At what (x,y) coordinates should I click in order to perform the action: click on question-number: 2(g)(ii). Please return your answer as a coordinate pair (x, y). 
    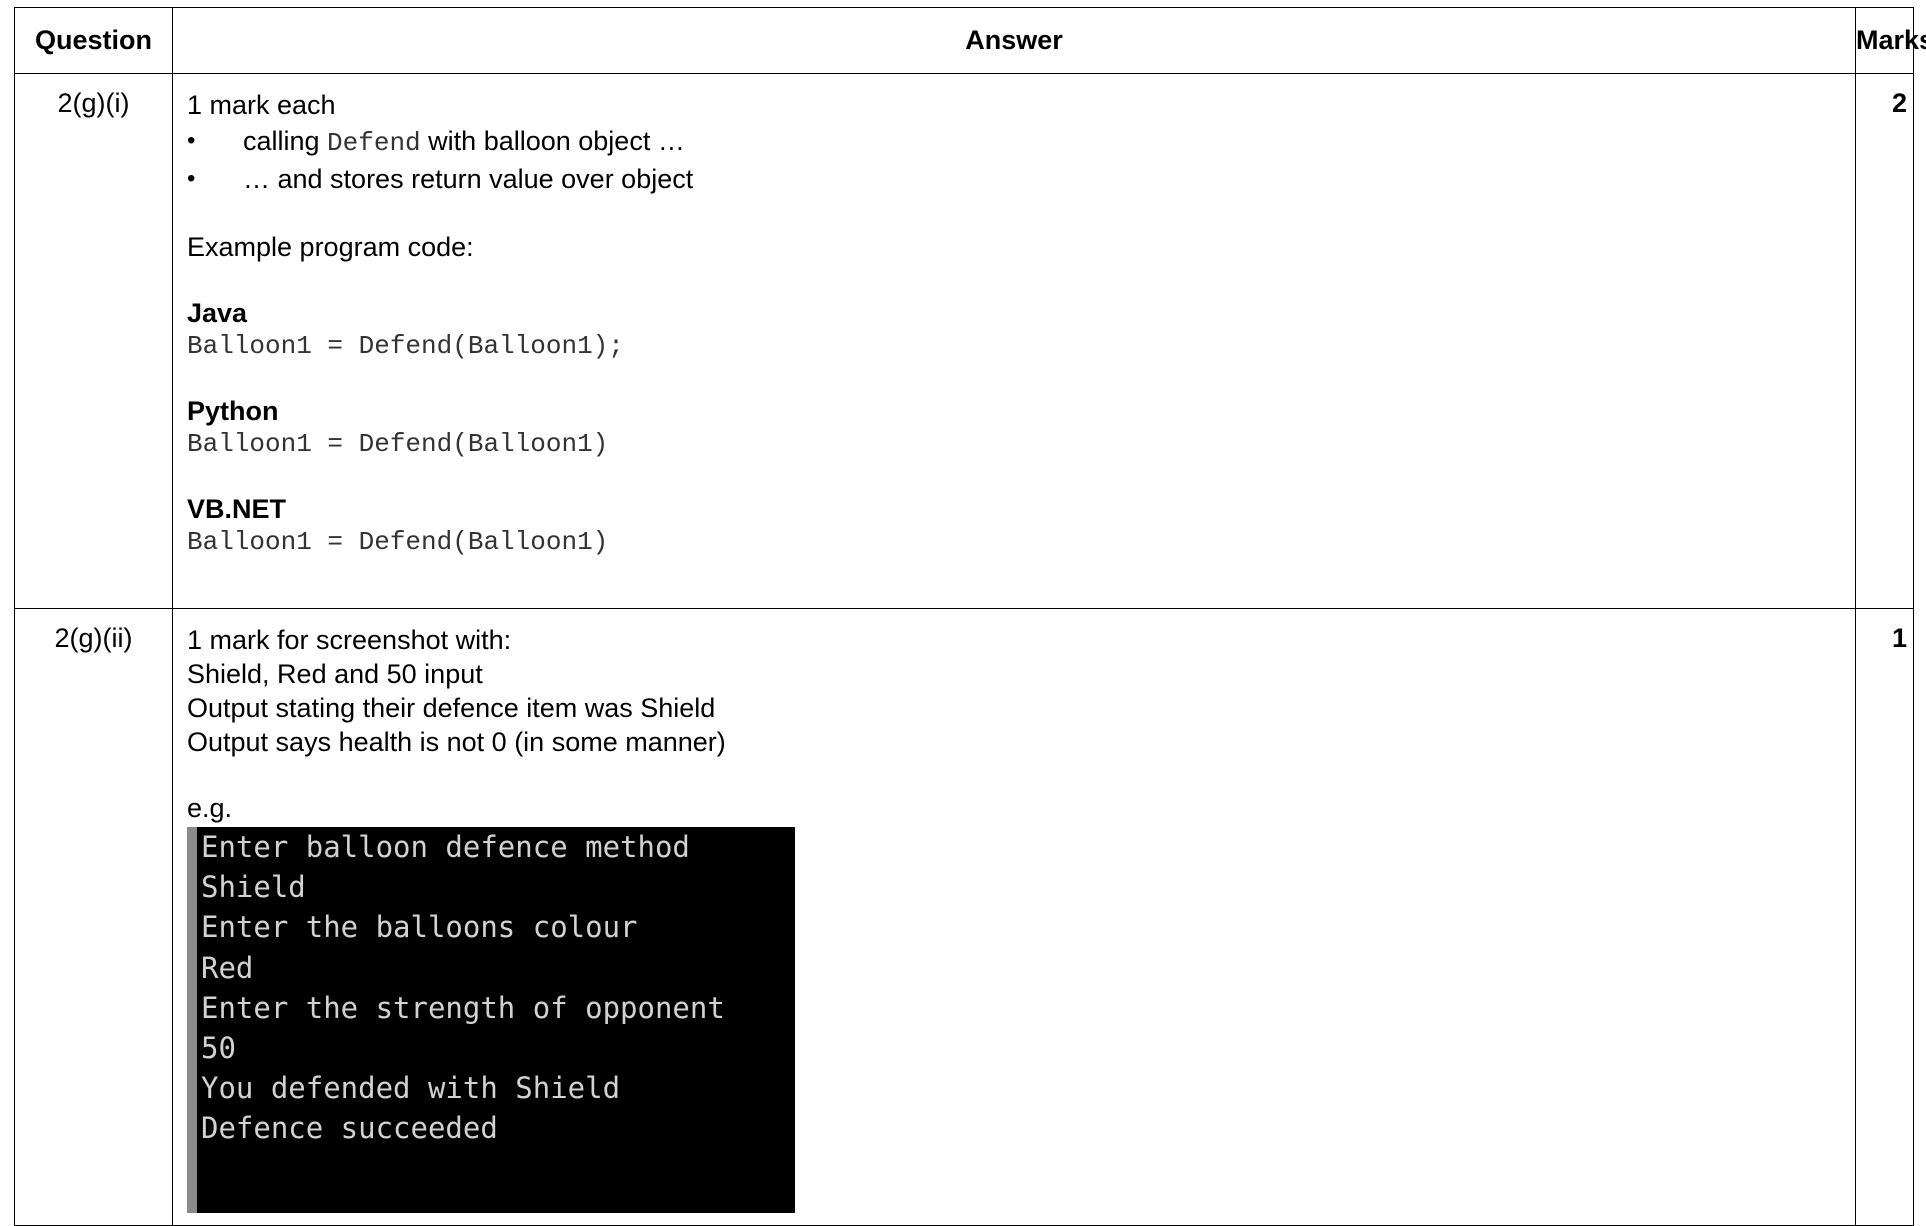
    Looking at the image, I should click on (93, 917).